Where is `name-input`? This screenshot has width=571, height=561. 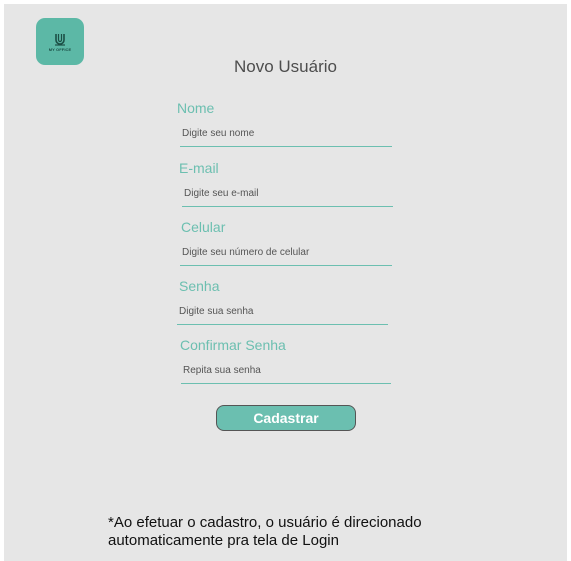 name-input is located at coordinates (282, 133).